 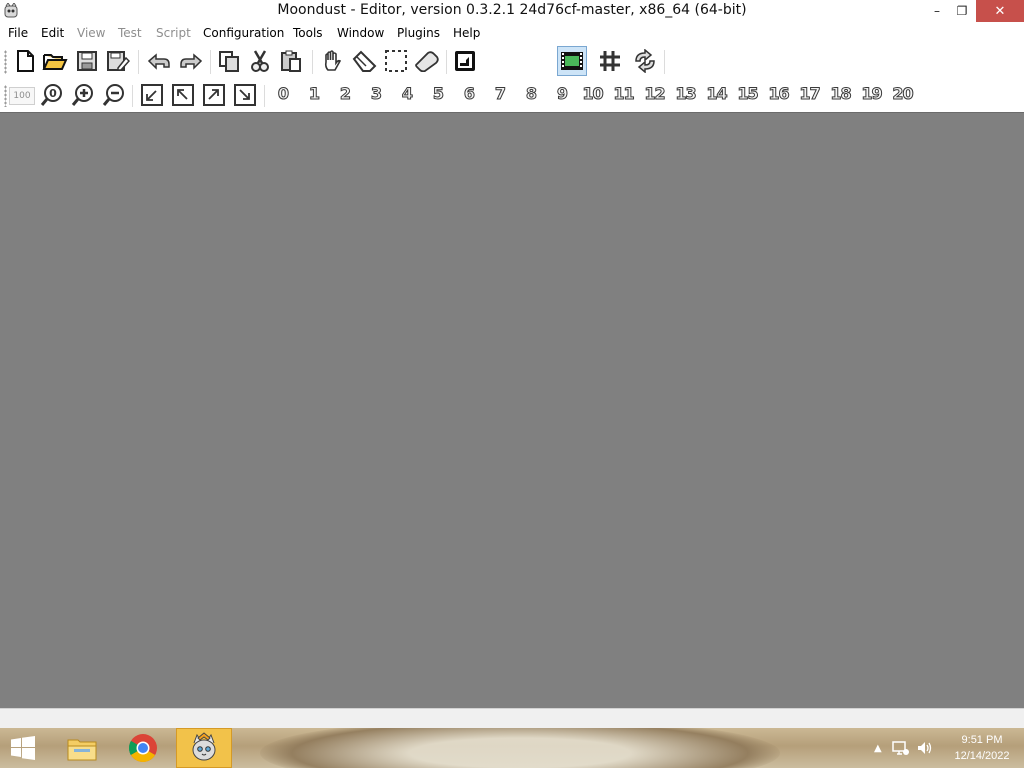 What do you see at coordinates (610, 61) in the screenshot?
I see `grid-icon` at bounding box center [610, 61].